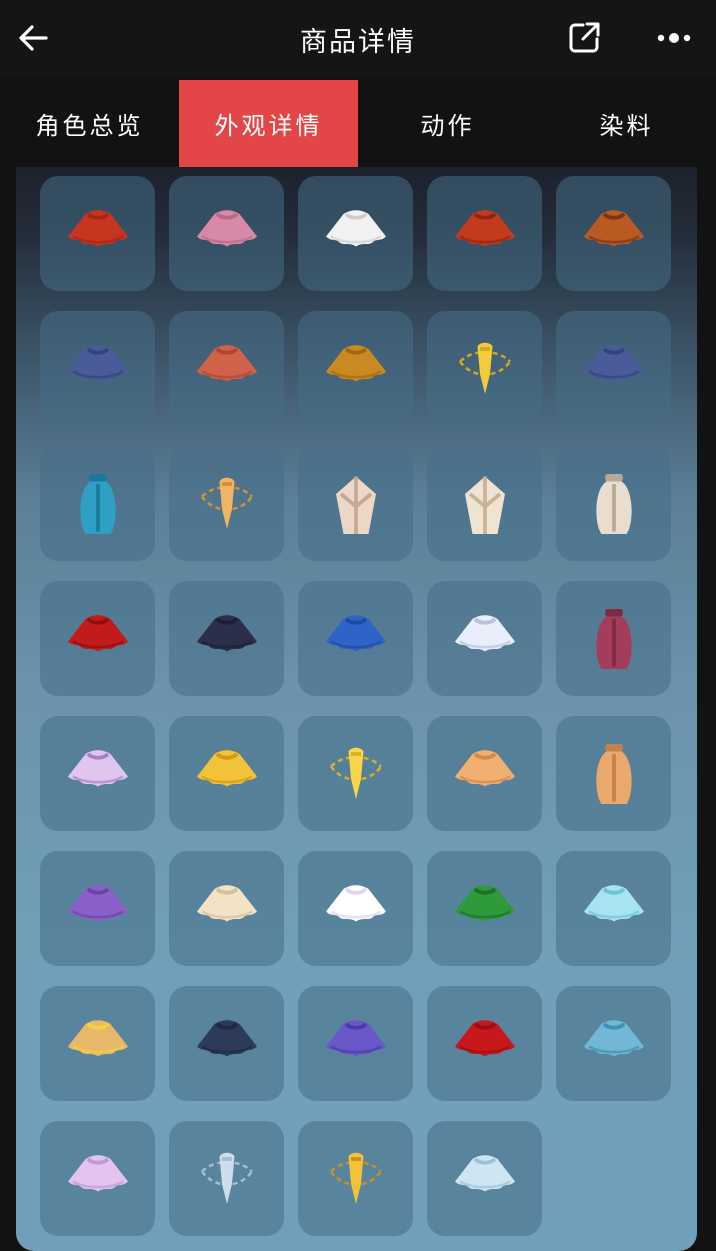  Describe the element at coordinates (447, 123) in the screenshot. I see `tab-actions: 动作` at that location.